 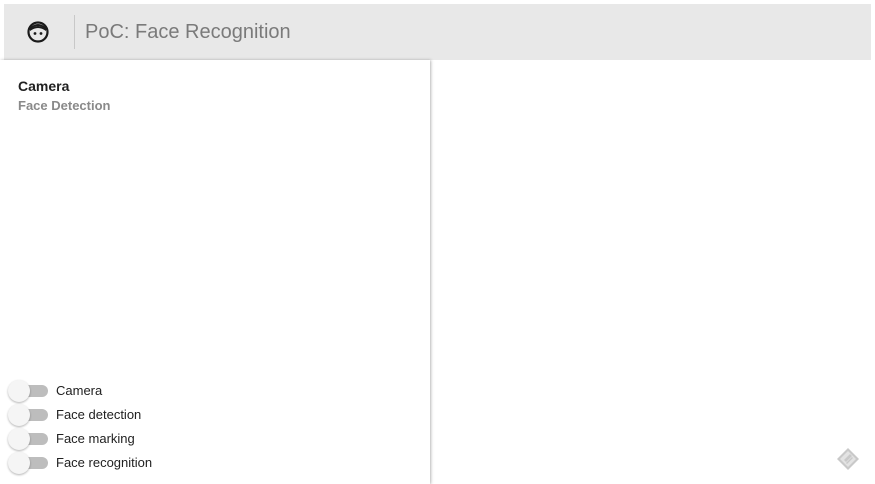 I want to click on diamond-logo-icon, so click(x=848, y=459).